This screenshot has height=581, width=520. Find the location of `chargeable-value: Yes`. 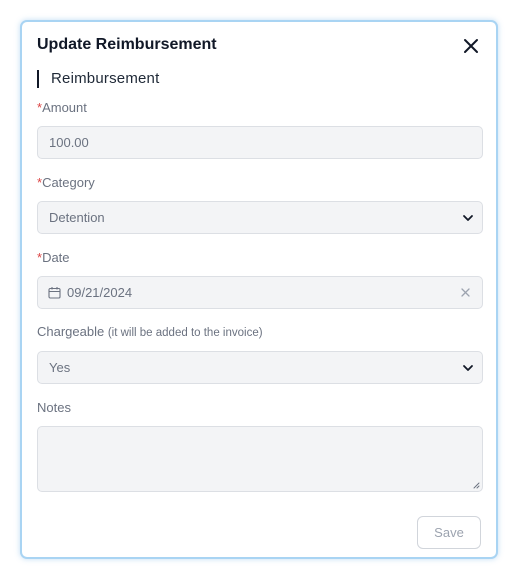

chargeable-value: Yes is located at coordinates (60, 367).